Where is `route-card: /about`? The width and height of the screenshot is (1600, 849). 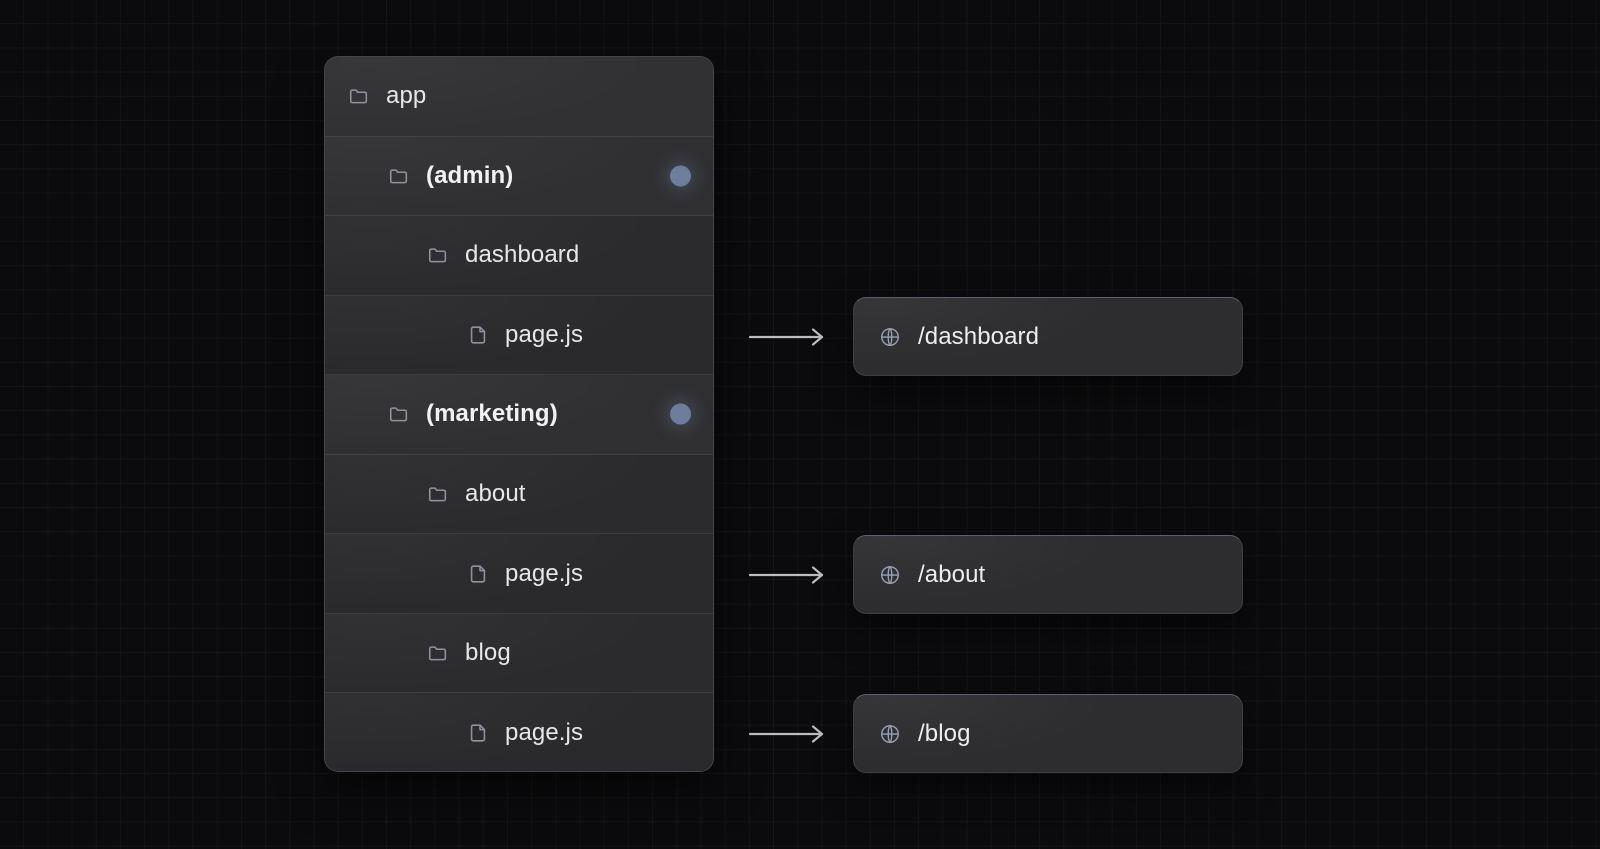 route-card: /about is located at coordinates (1048, 574).